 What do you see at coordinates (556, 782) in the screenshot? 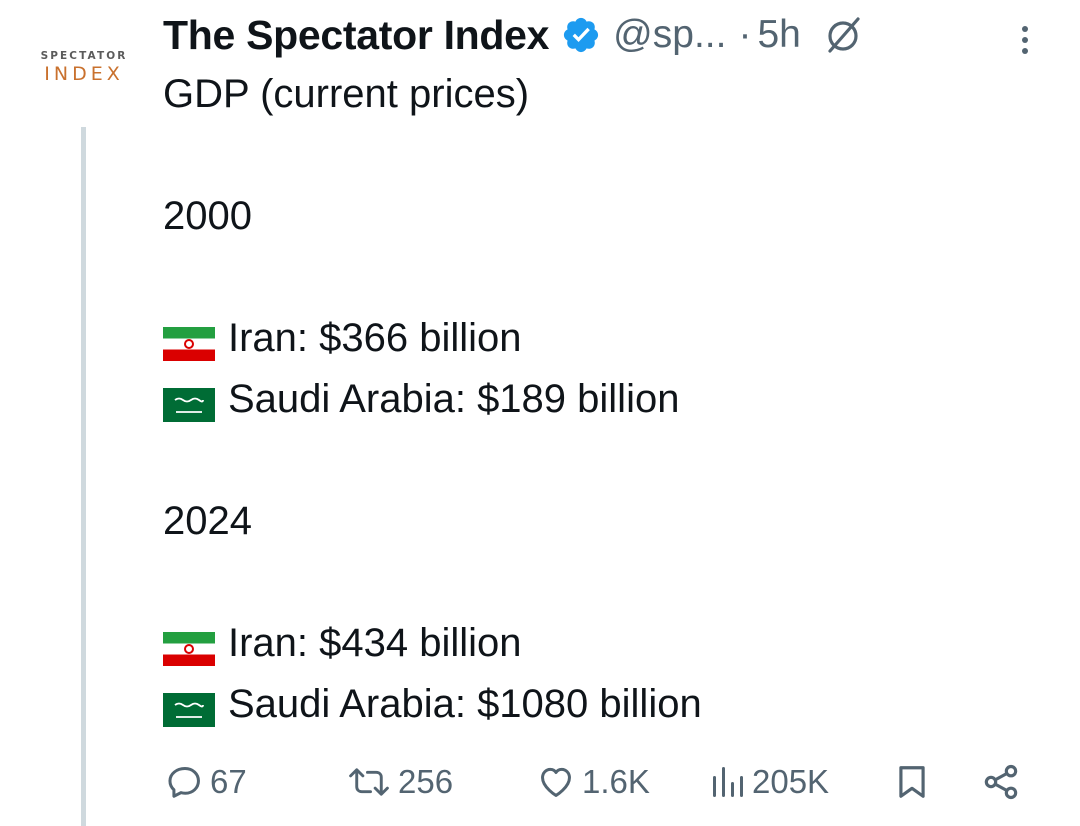
I see `heart-icon` at bounding box center [556, 782].